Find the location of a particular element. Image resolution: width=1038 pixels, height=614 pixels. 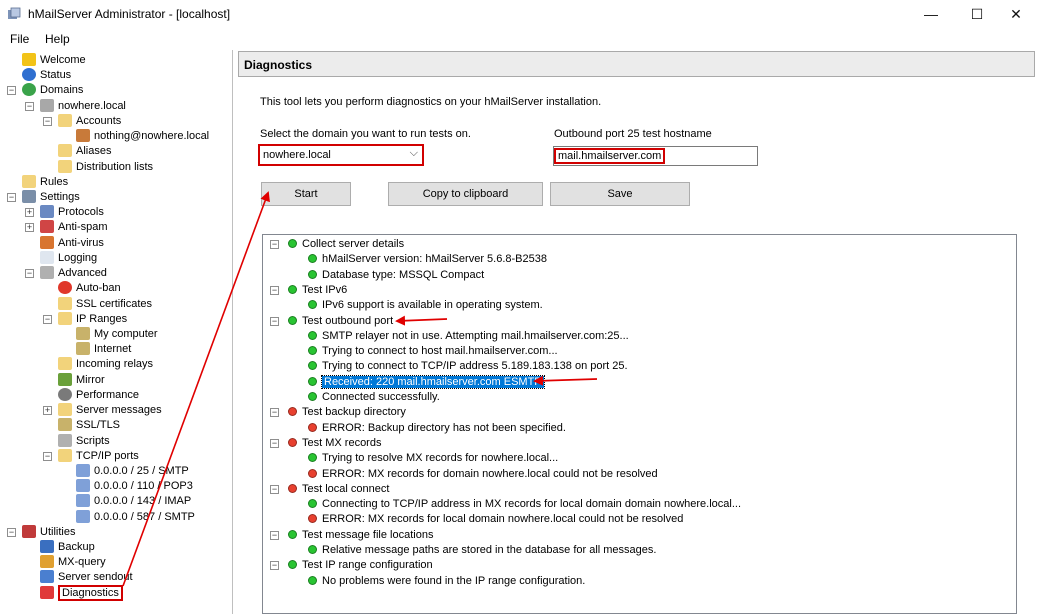

tree-item-protocols: + Protocols is located at coordinates (64, 212).